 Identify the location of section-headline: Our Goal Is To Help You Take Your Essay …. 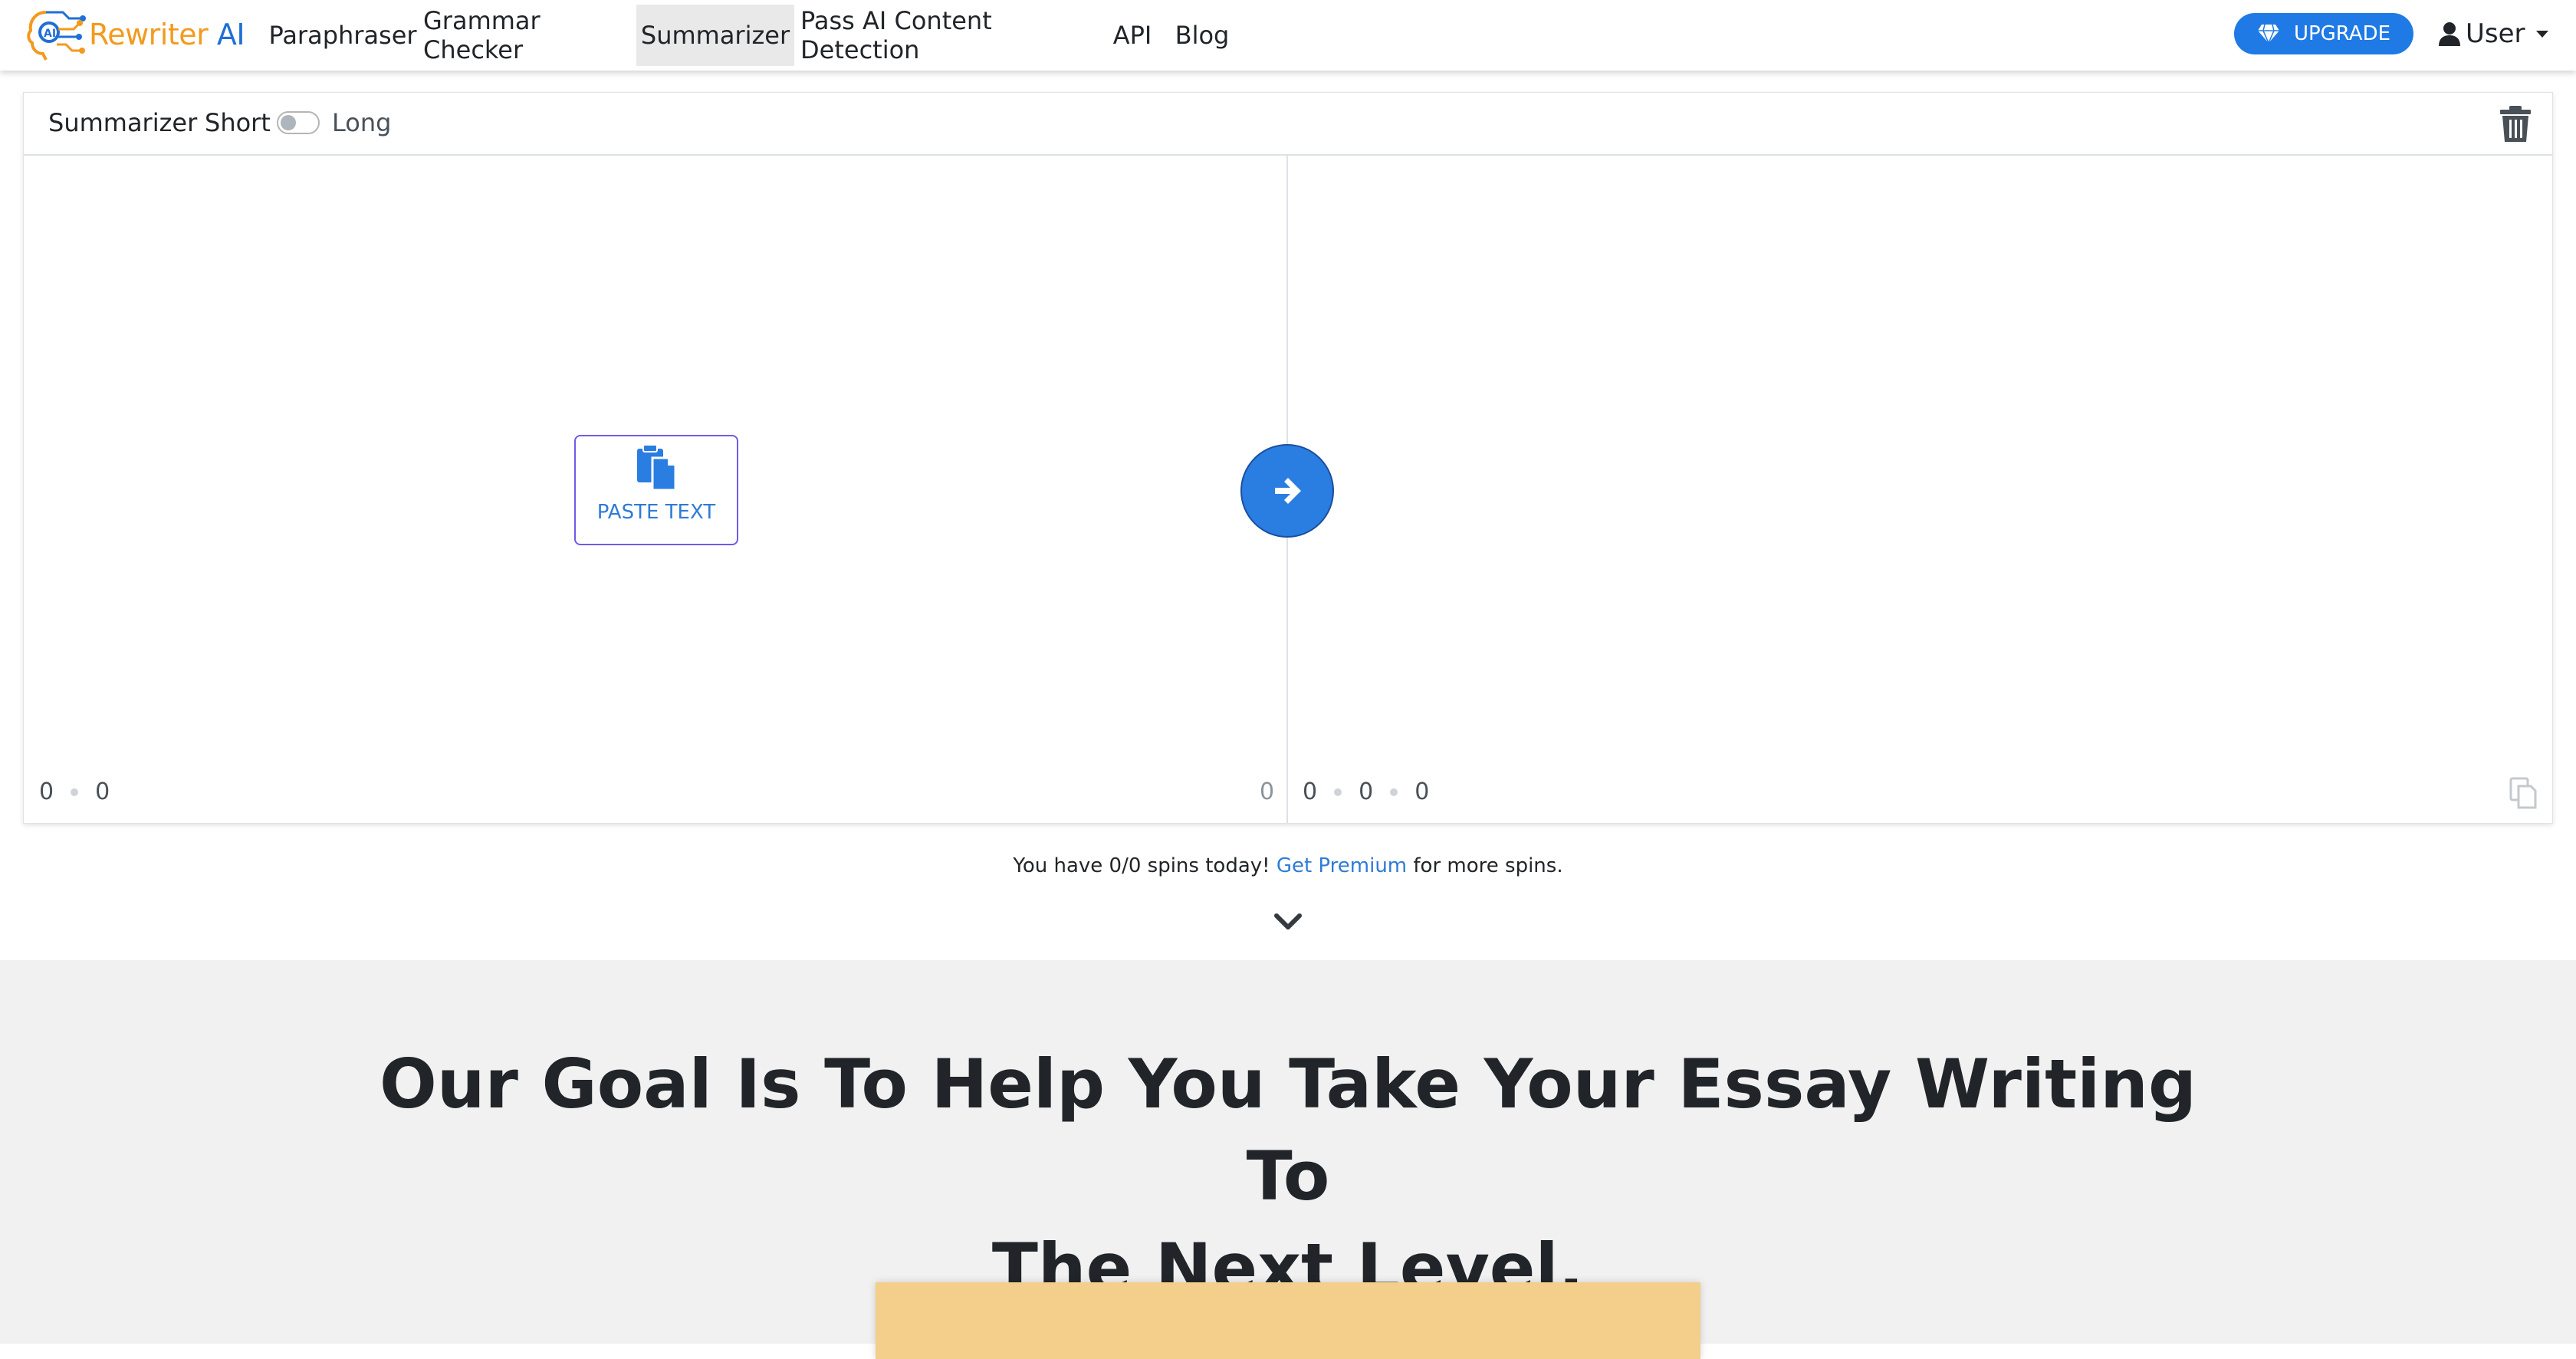
(1288, 1176).